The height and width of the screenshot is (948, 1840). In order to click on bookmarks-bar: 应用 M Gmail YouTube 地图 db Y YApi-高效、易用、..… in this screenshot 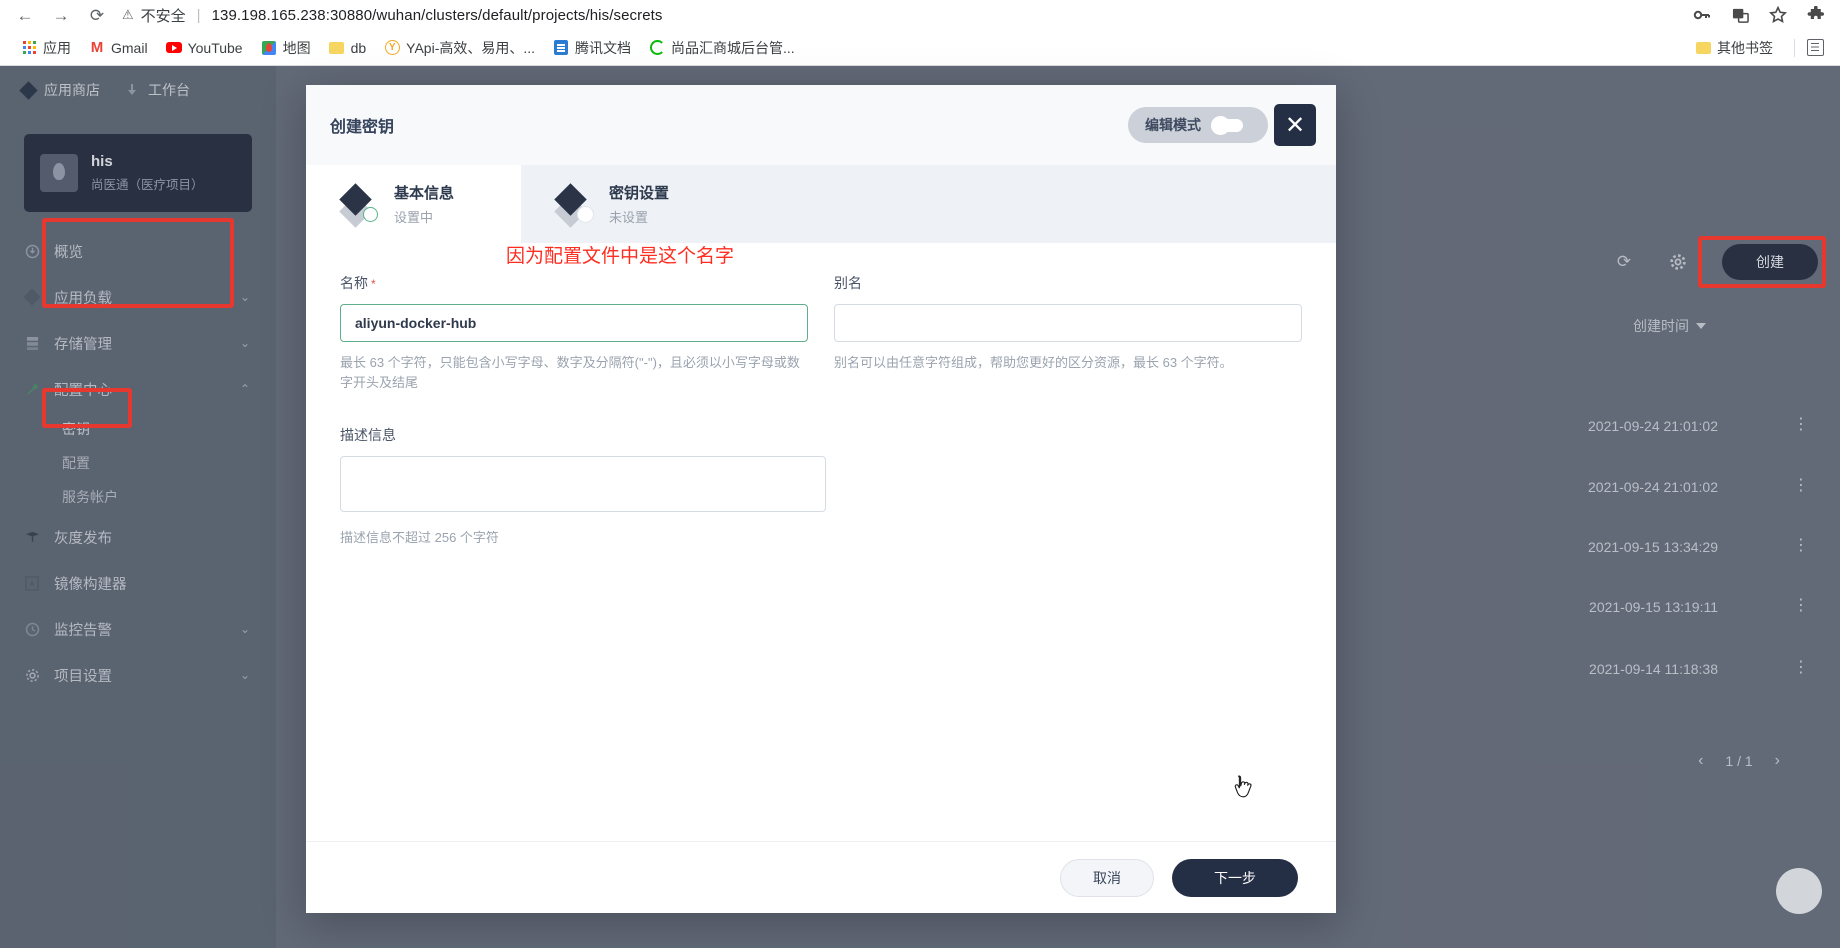, I will do `click(920, 48)`.